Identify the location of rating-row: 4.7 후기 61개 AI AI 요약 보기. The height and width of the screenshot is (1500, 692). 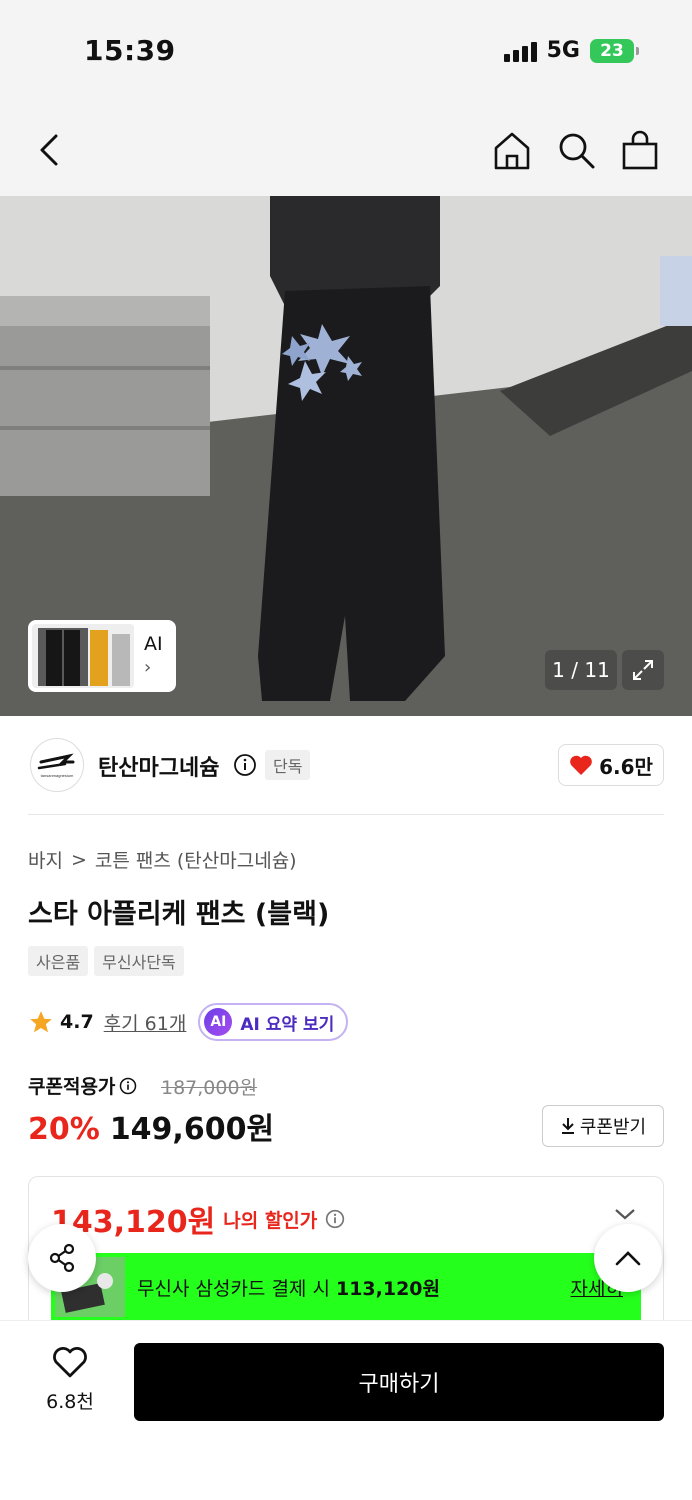
(188, 1022).